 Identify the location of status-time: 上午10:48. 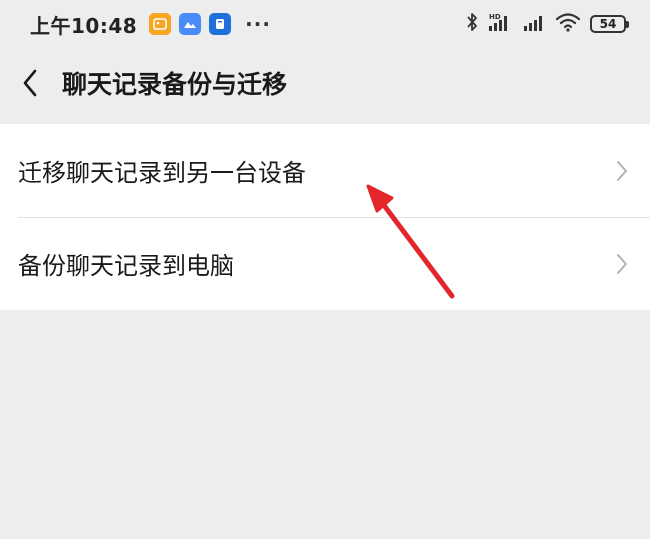
(84, 25).